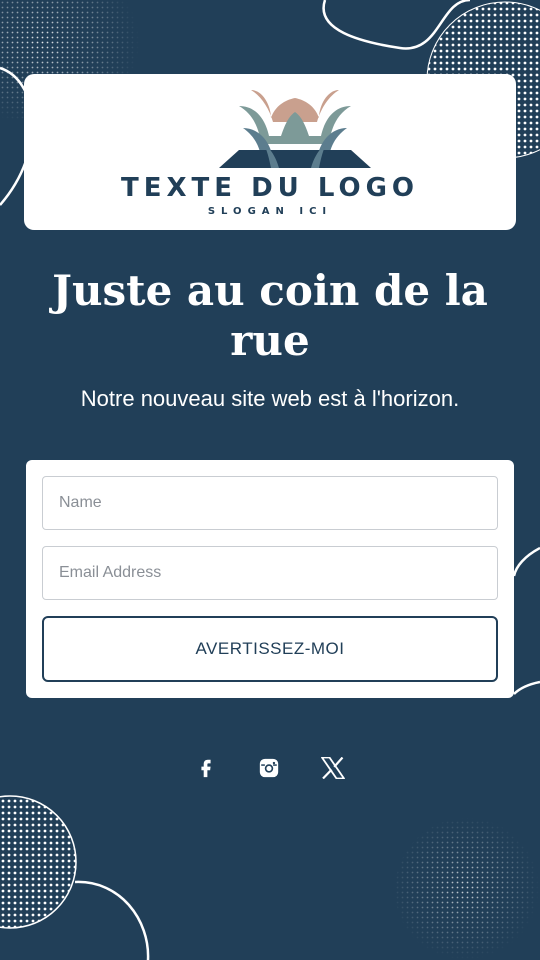 This screenshot has width=540, height=960. Describe the element at coordinates (270, 503) in the screenshot. I see `name-input` at that location.